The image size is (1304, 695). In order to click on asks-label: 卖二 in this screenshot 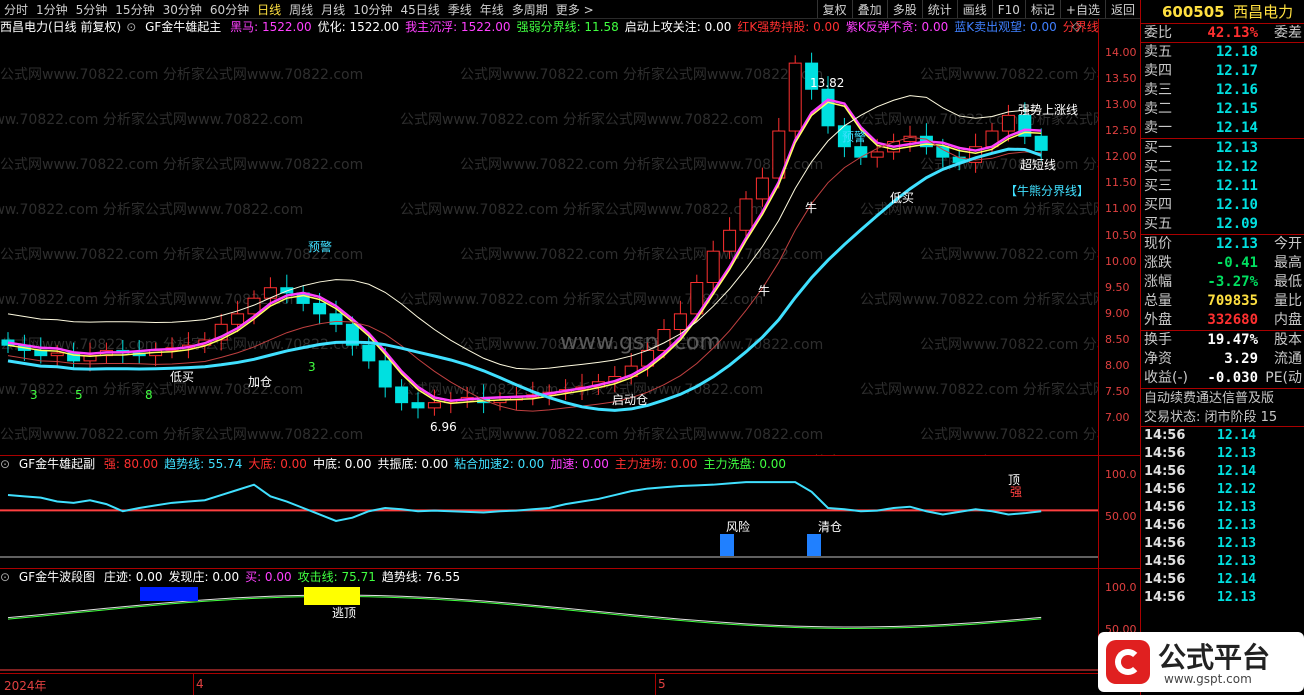, I will do `click(1158, 109)`.